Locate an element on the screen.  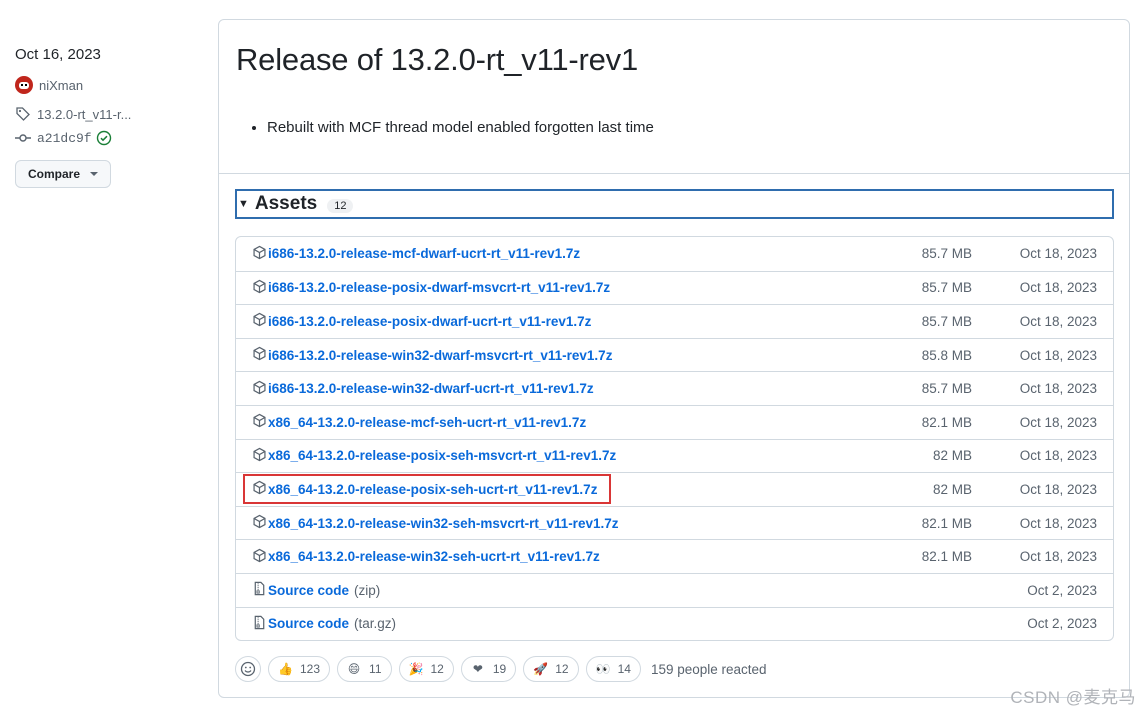
reaction-button: 😄 11 is located at coordinates (364, 669).